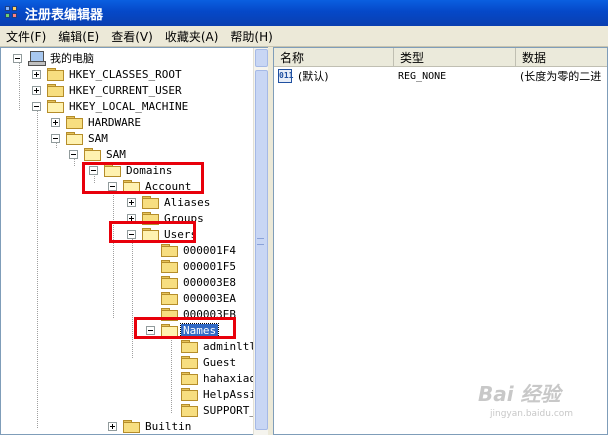  I want to click on highlight-box-names, so click(185, 328).